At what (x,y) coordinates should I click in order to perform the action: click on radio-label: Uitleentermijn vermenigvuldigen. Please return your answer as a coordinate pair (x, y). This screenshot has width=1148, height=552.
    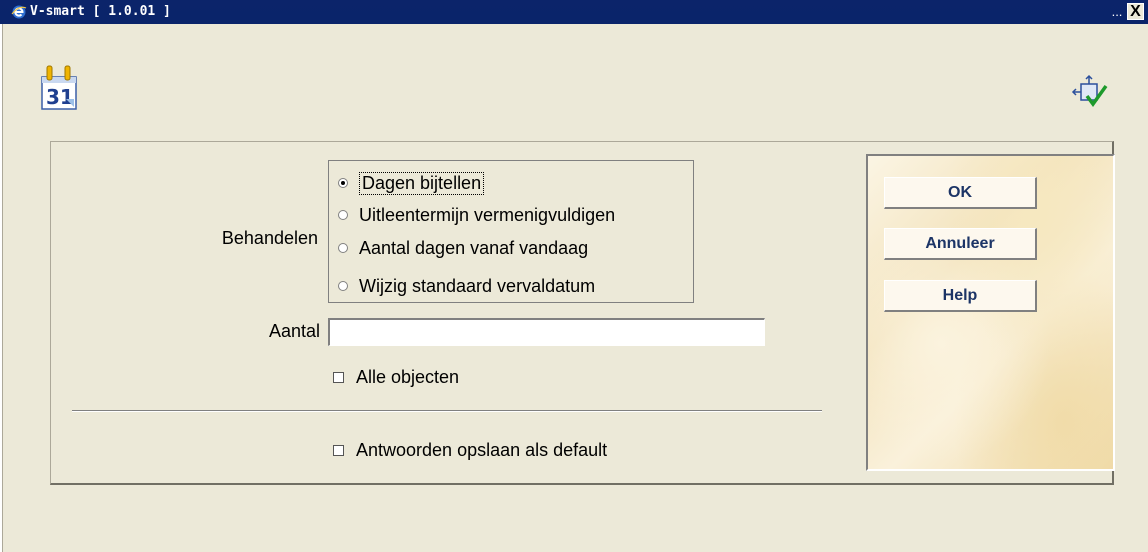
    Looking at the image, I should click on (487, 214).